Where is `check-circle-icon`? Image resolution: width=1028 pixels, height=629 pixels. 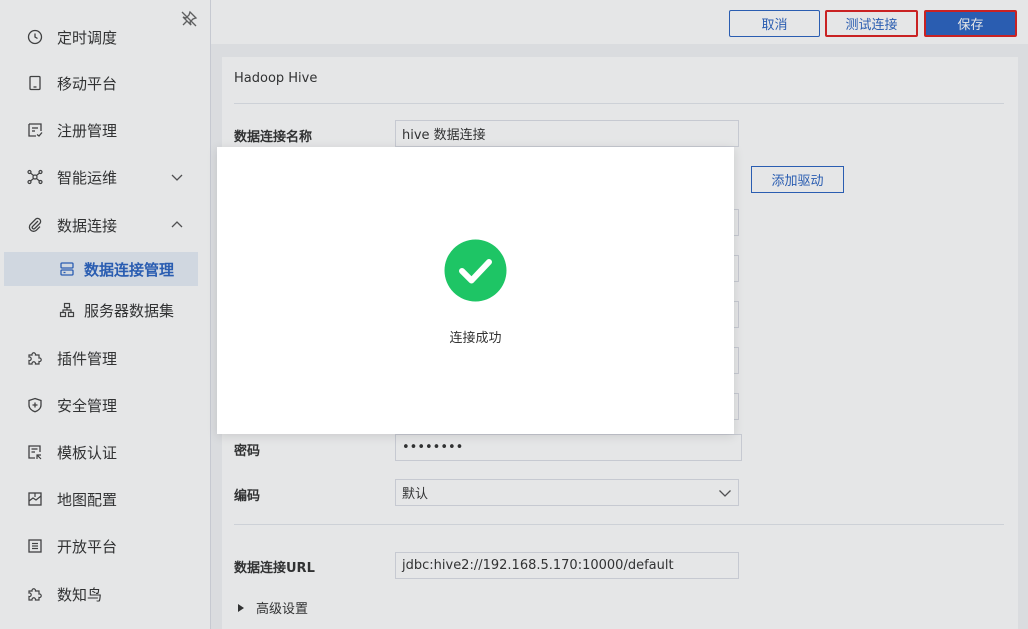 check-circle-icon is located at coordinates (475, 270).